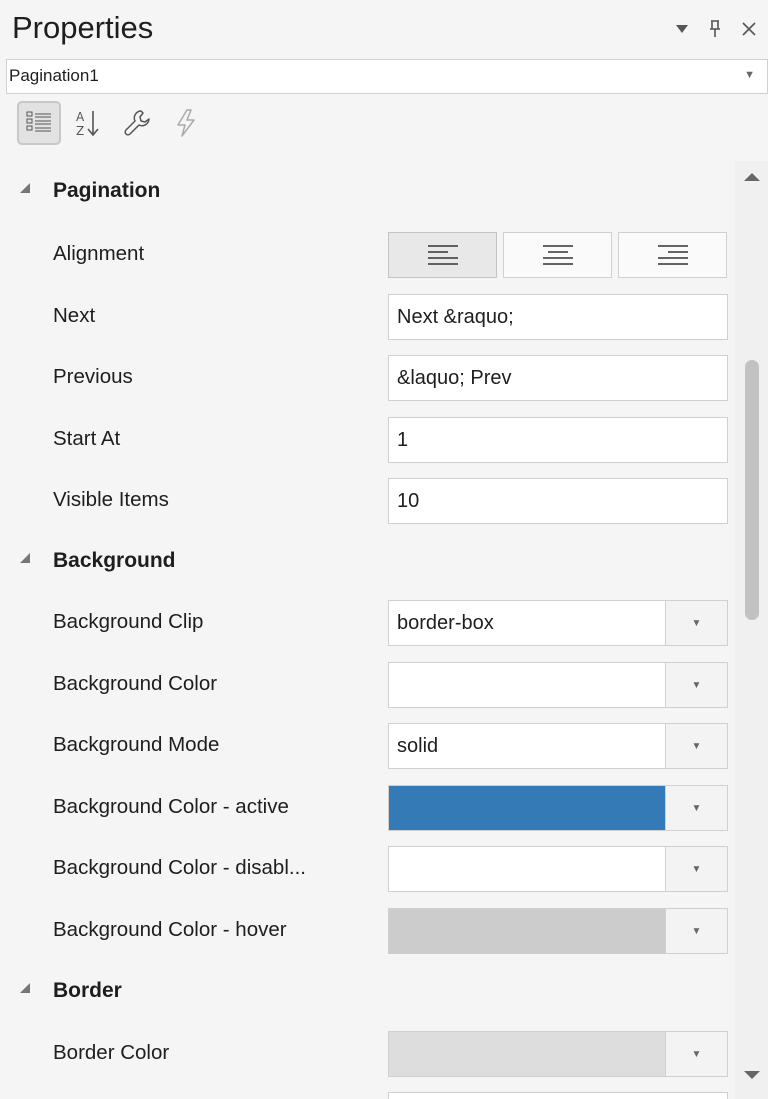 This screenshot has height=1099, width=768. Describe the element at coordinates (752, 177) in the screenshot. I see `scroll-up-icon` at that location.